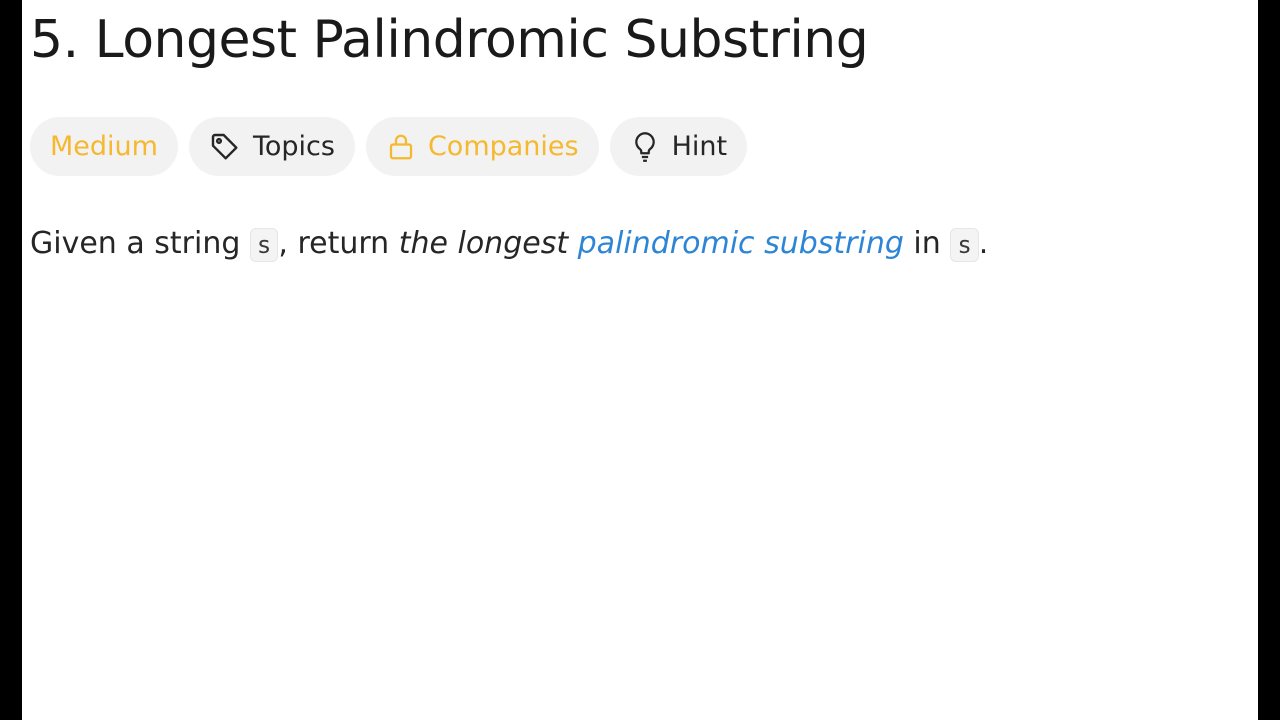  I want to click on difficulty-badge: Medium, so click(104, 146).